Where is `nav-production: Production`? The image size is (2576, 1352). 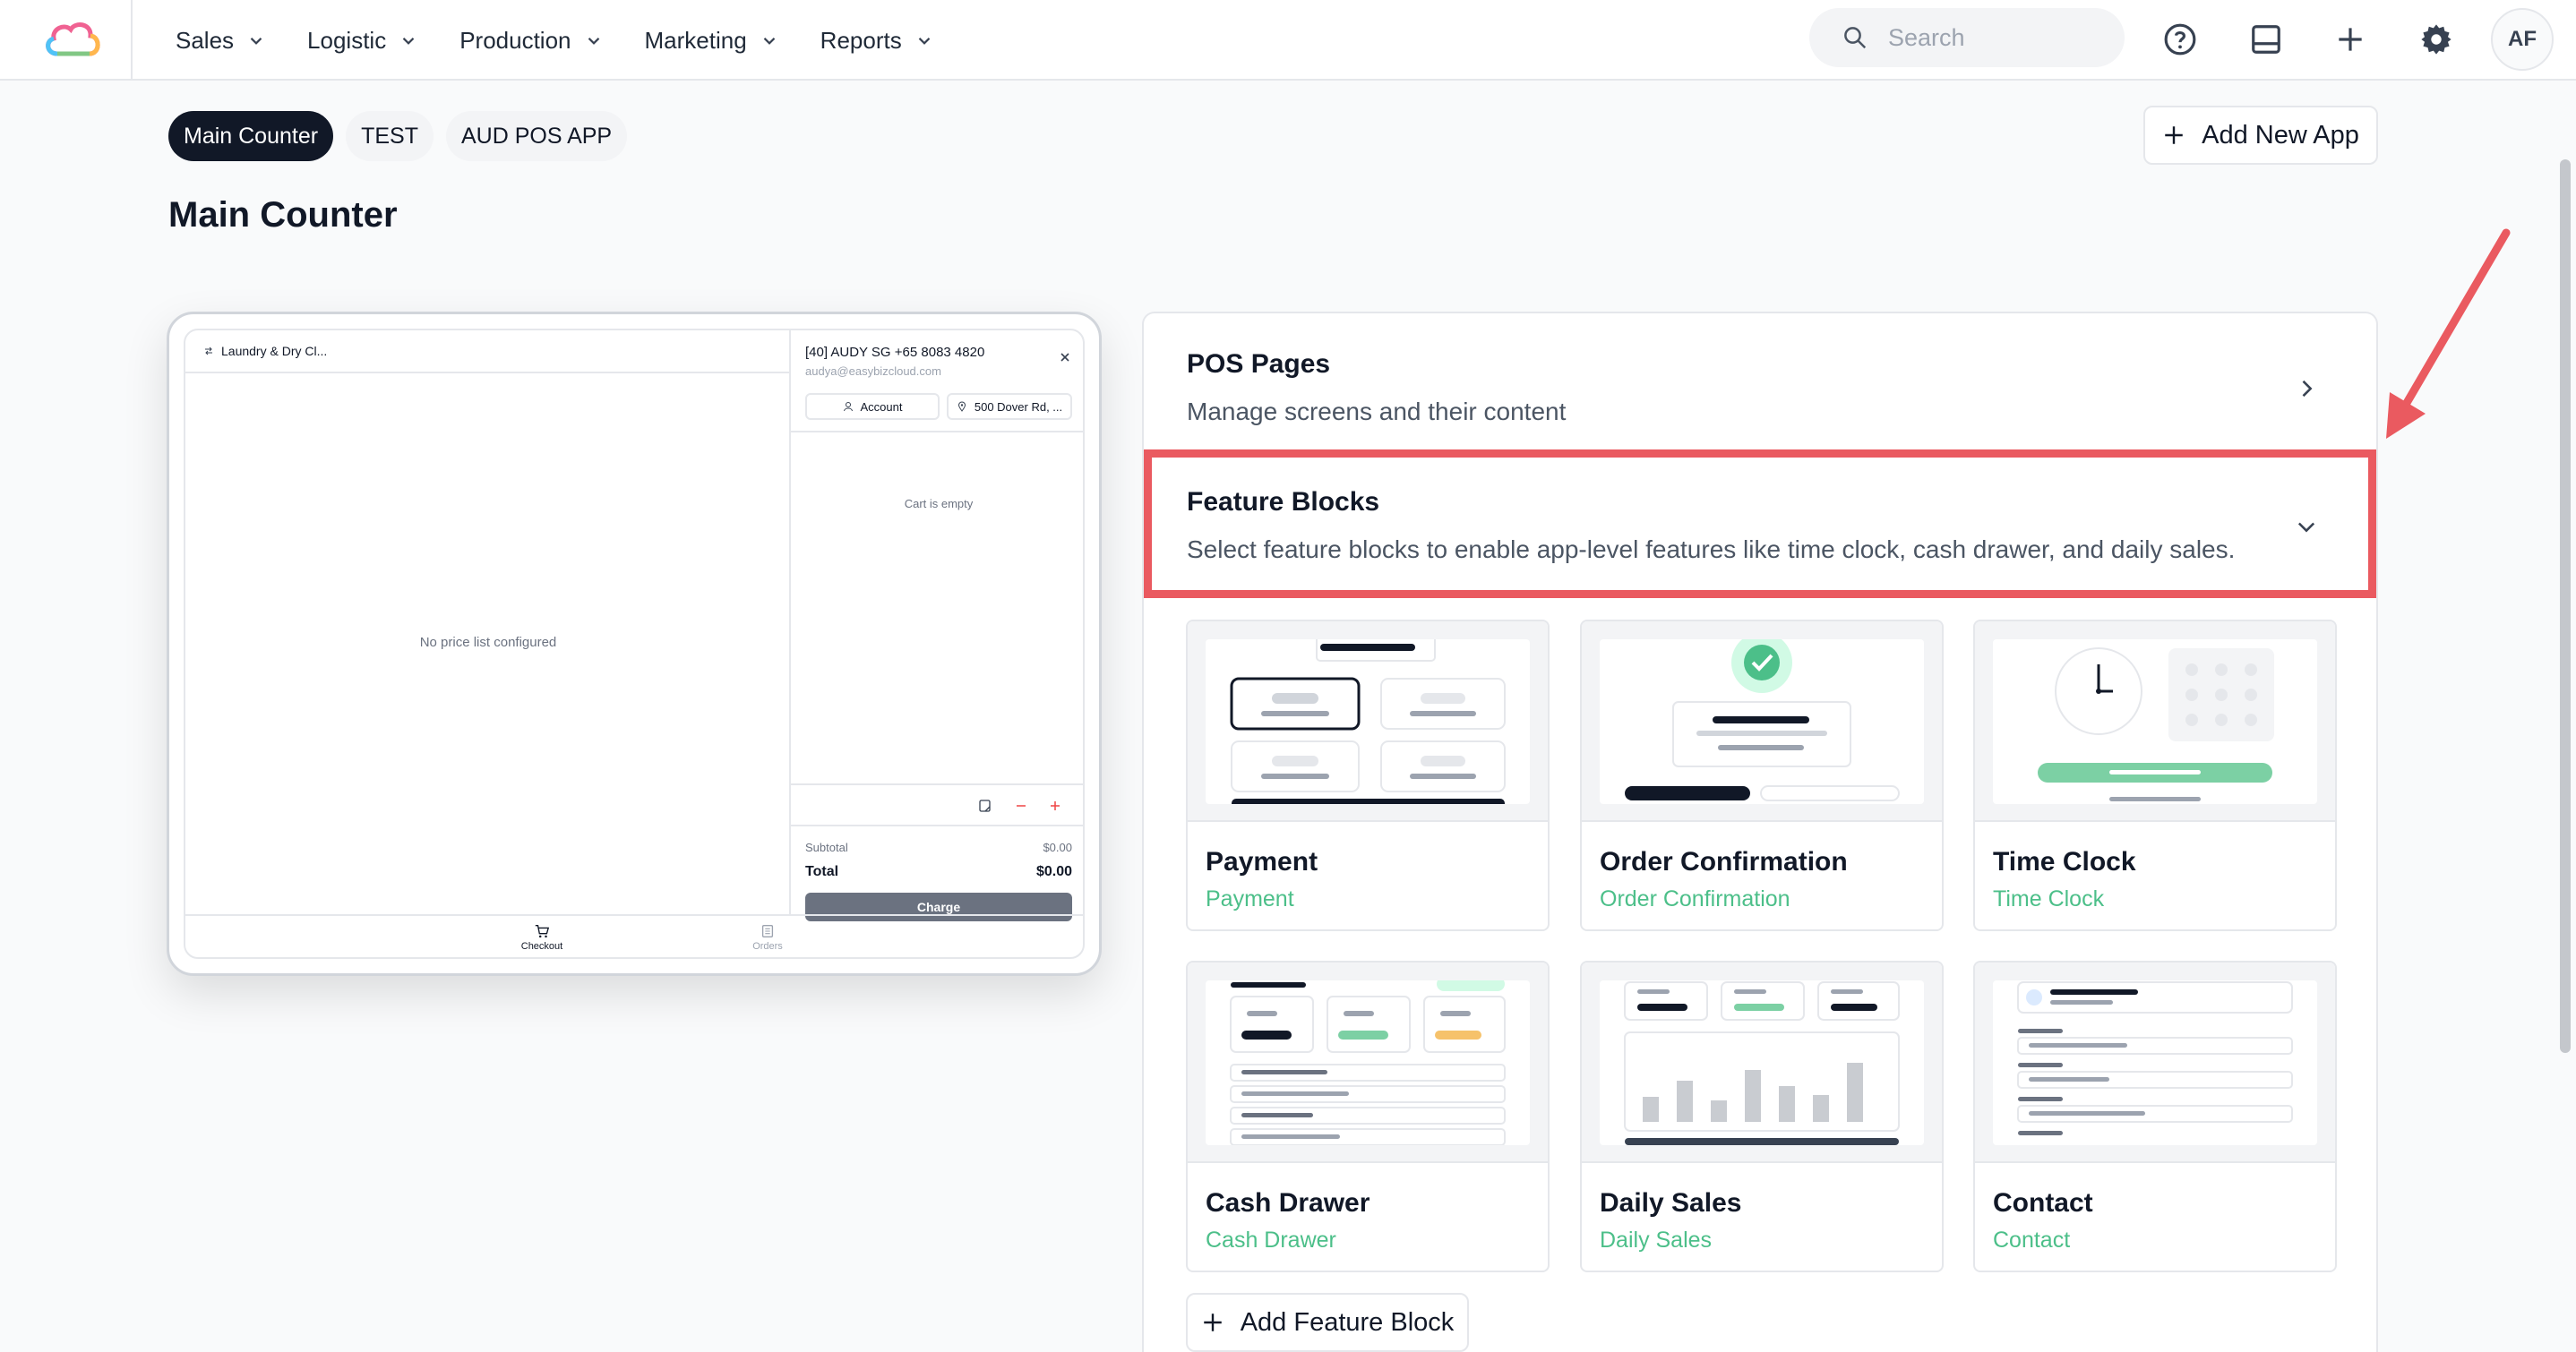
nav-production: Production is located at coordinates (531, 41).